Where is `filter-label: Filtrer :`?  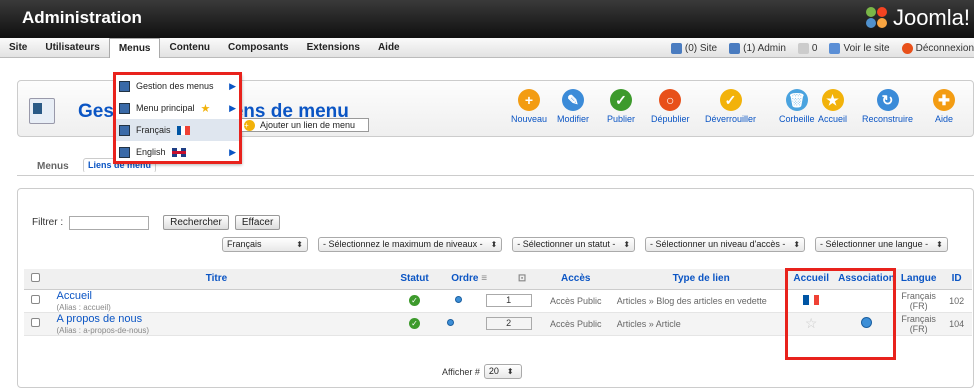 filter-label: Filtrer : is located at coordinates (48, 222).